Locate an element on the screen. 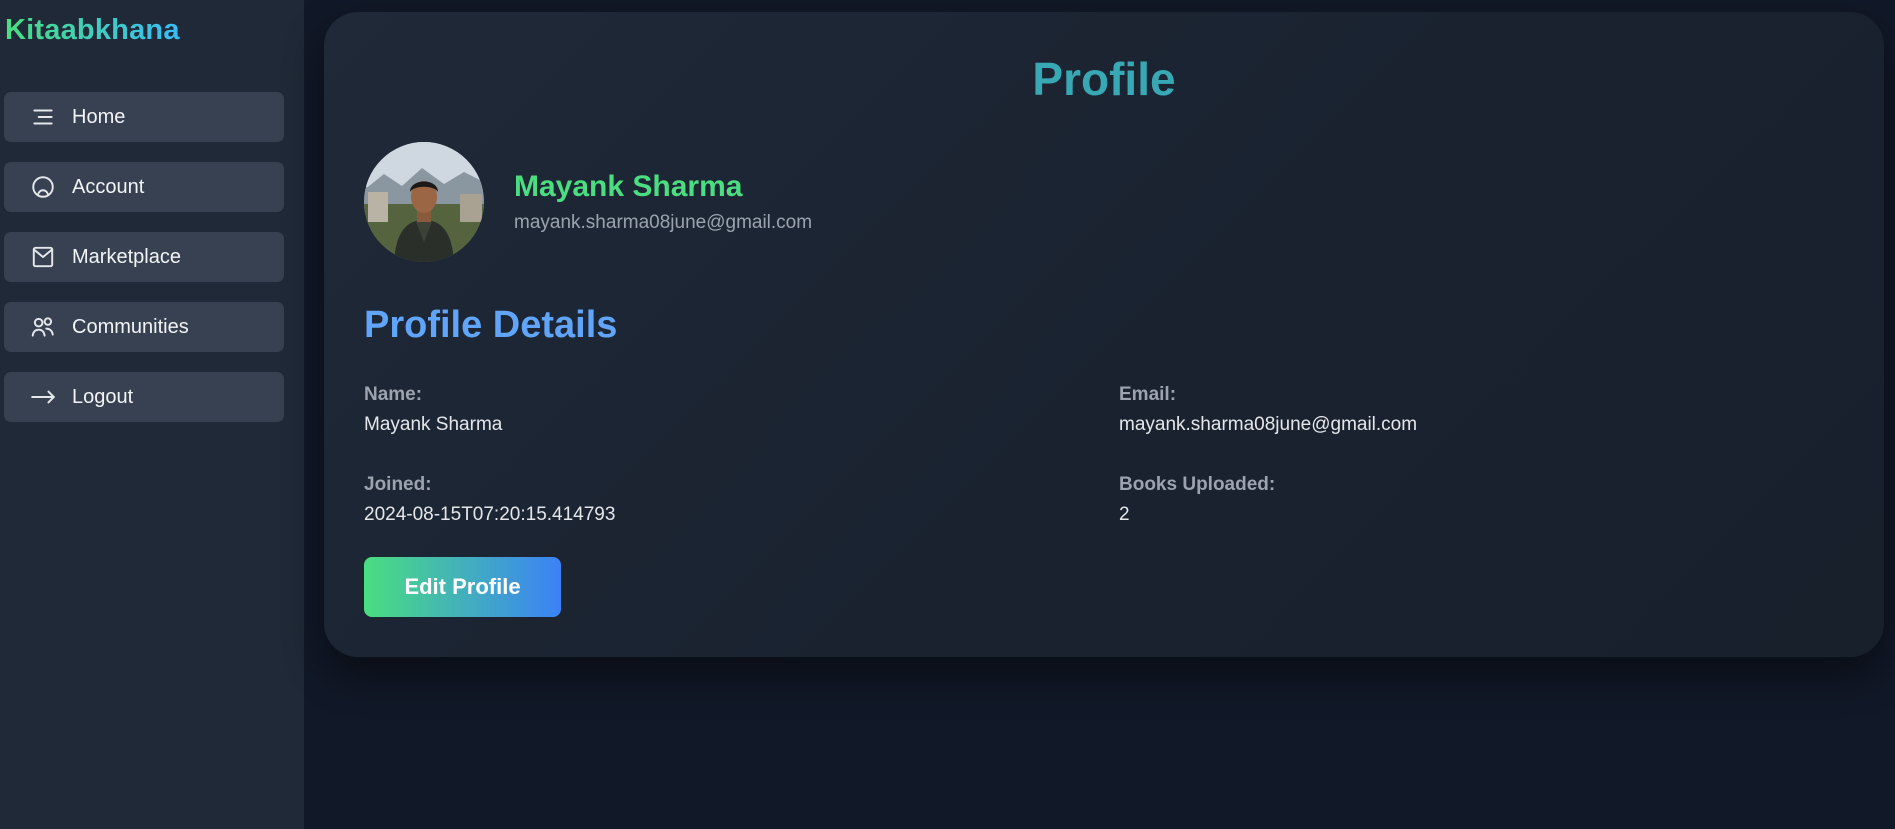 This screenshot has height=829, width=1895. name-label: Name: is located at coordinates (393, 394).